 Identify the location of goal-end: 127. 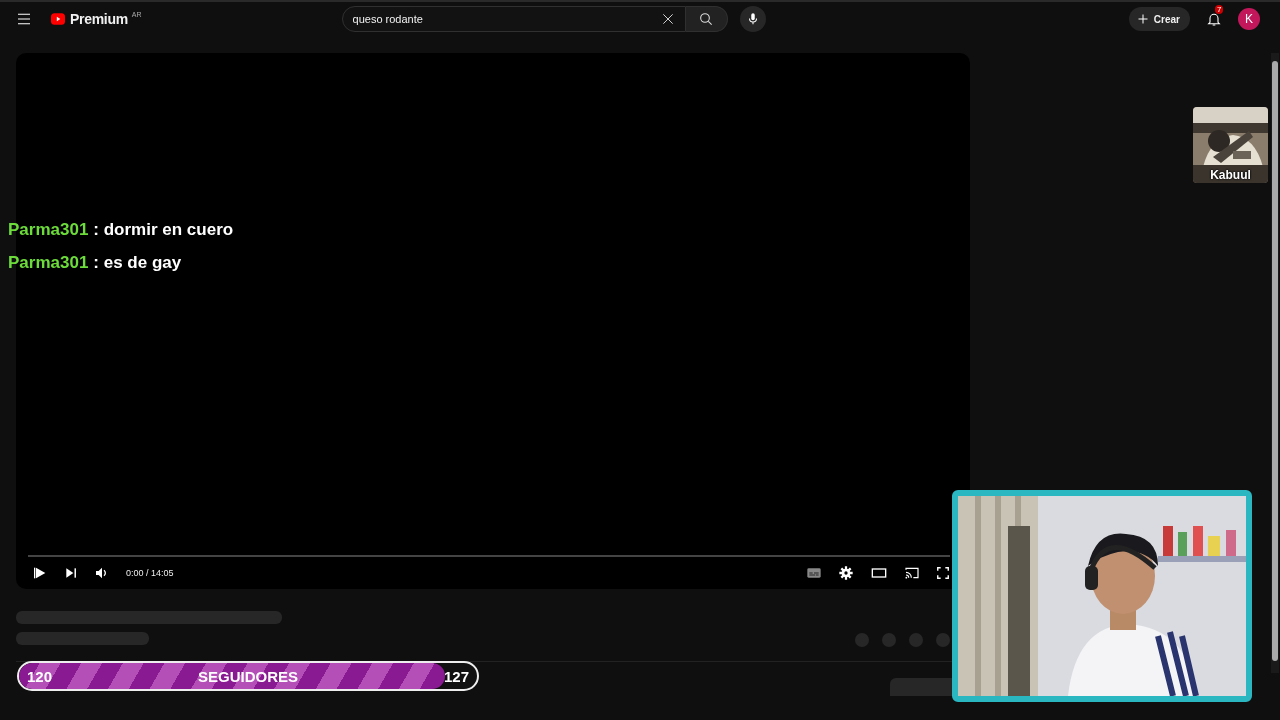
(456, 676).